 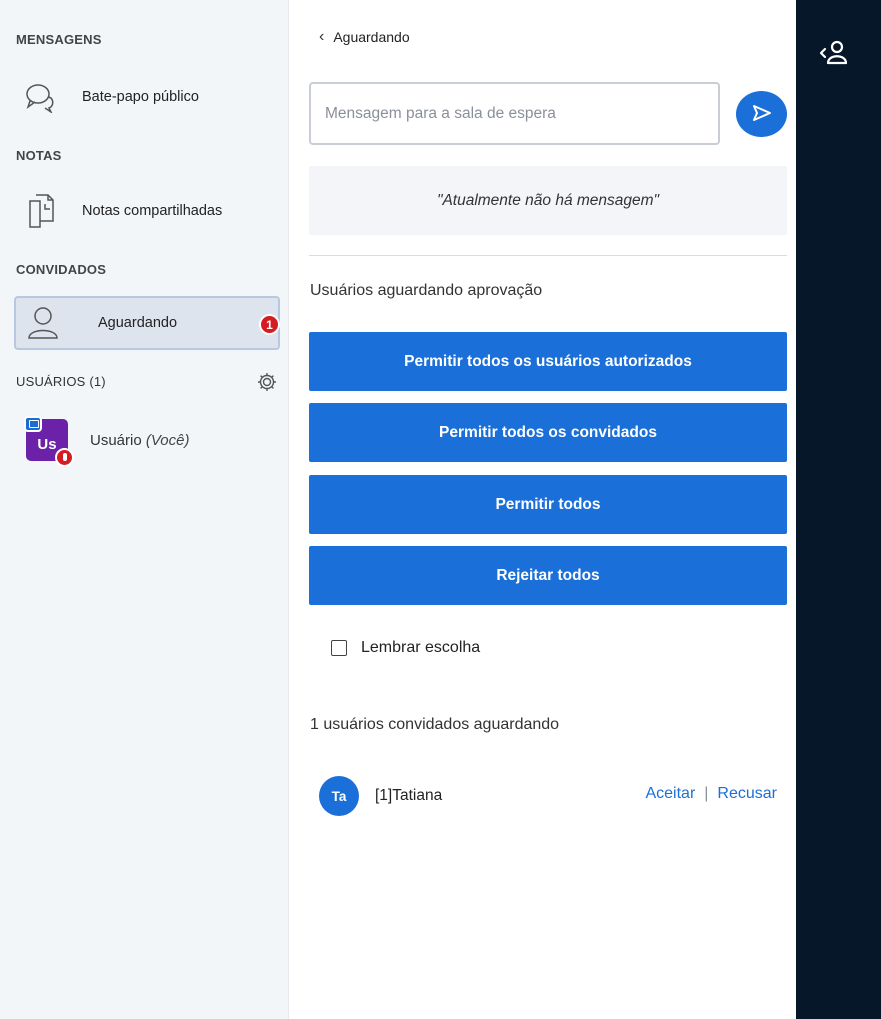 What do you see at coordinates (834, 54) in the screenshot?
I see `users-toggle-icon` at bounding box center [834, 54].